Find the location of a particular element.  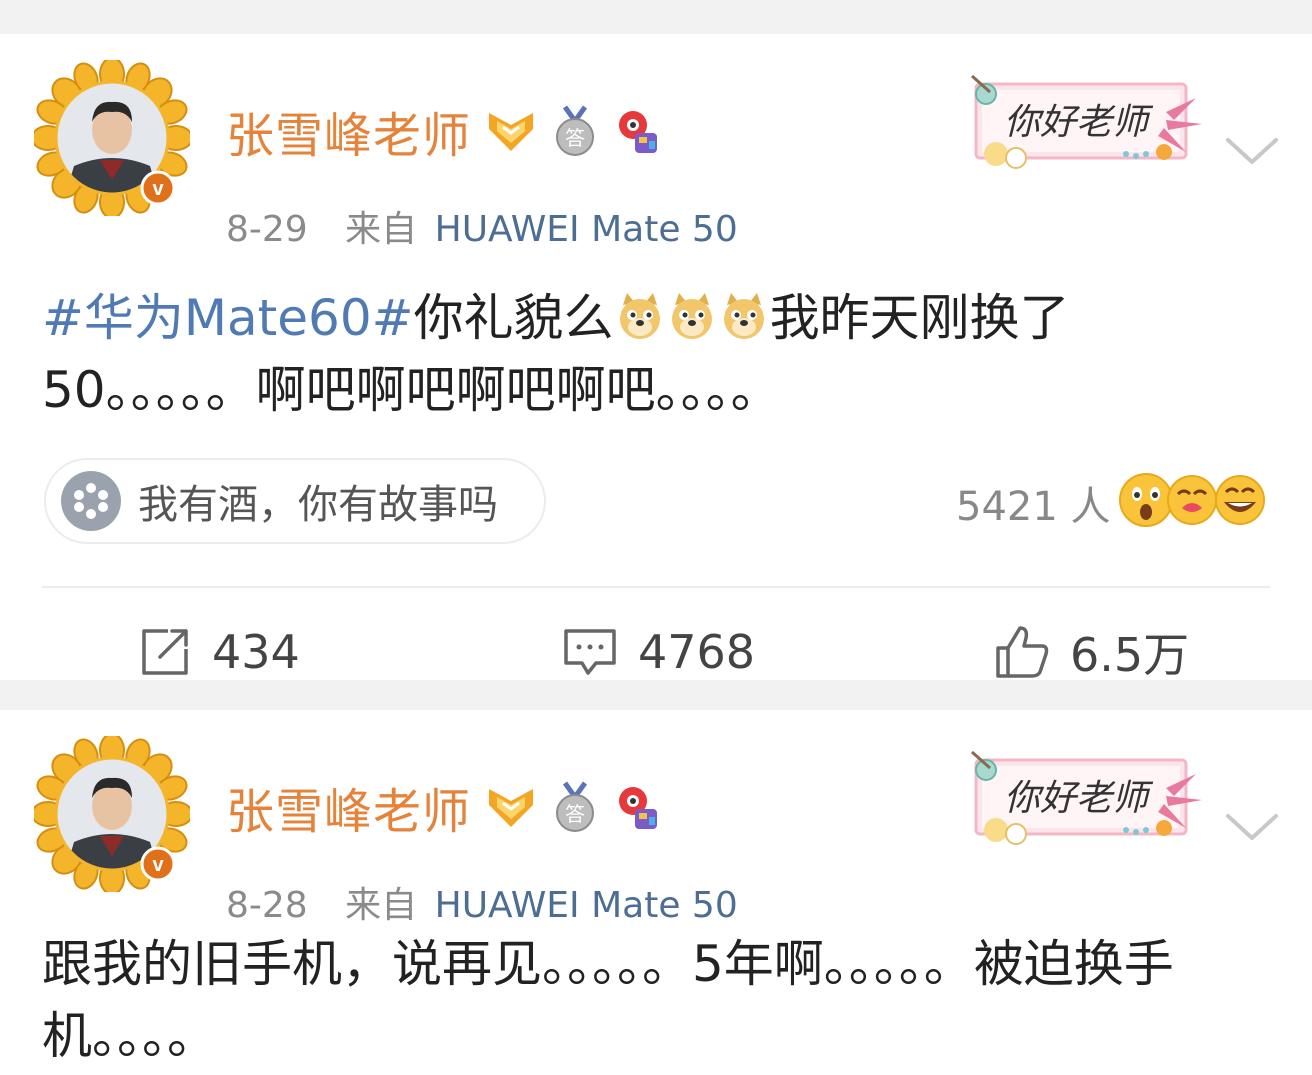

laugh-emoji-icon is located at coordinates (1240, 500).